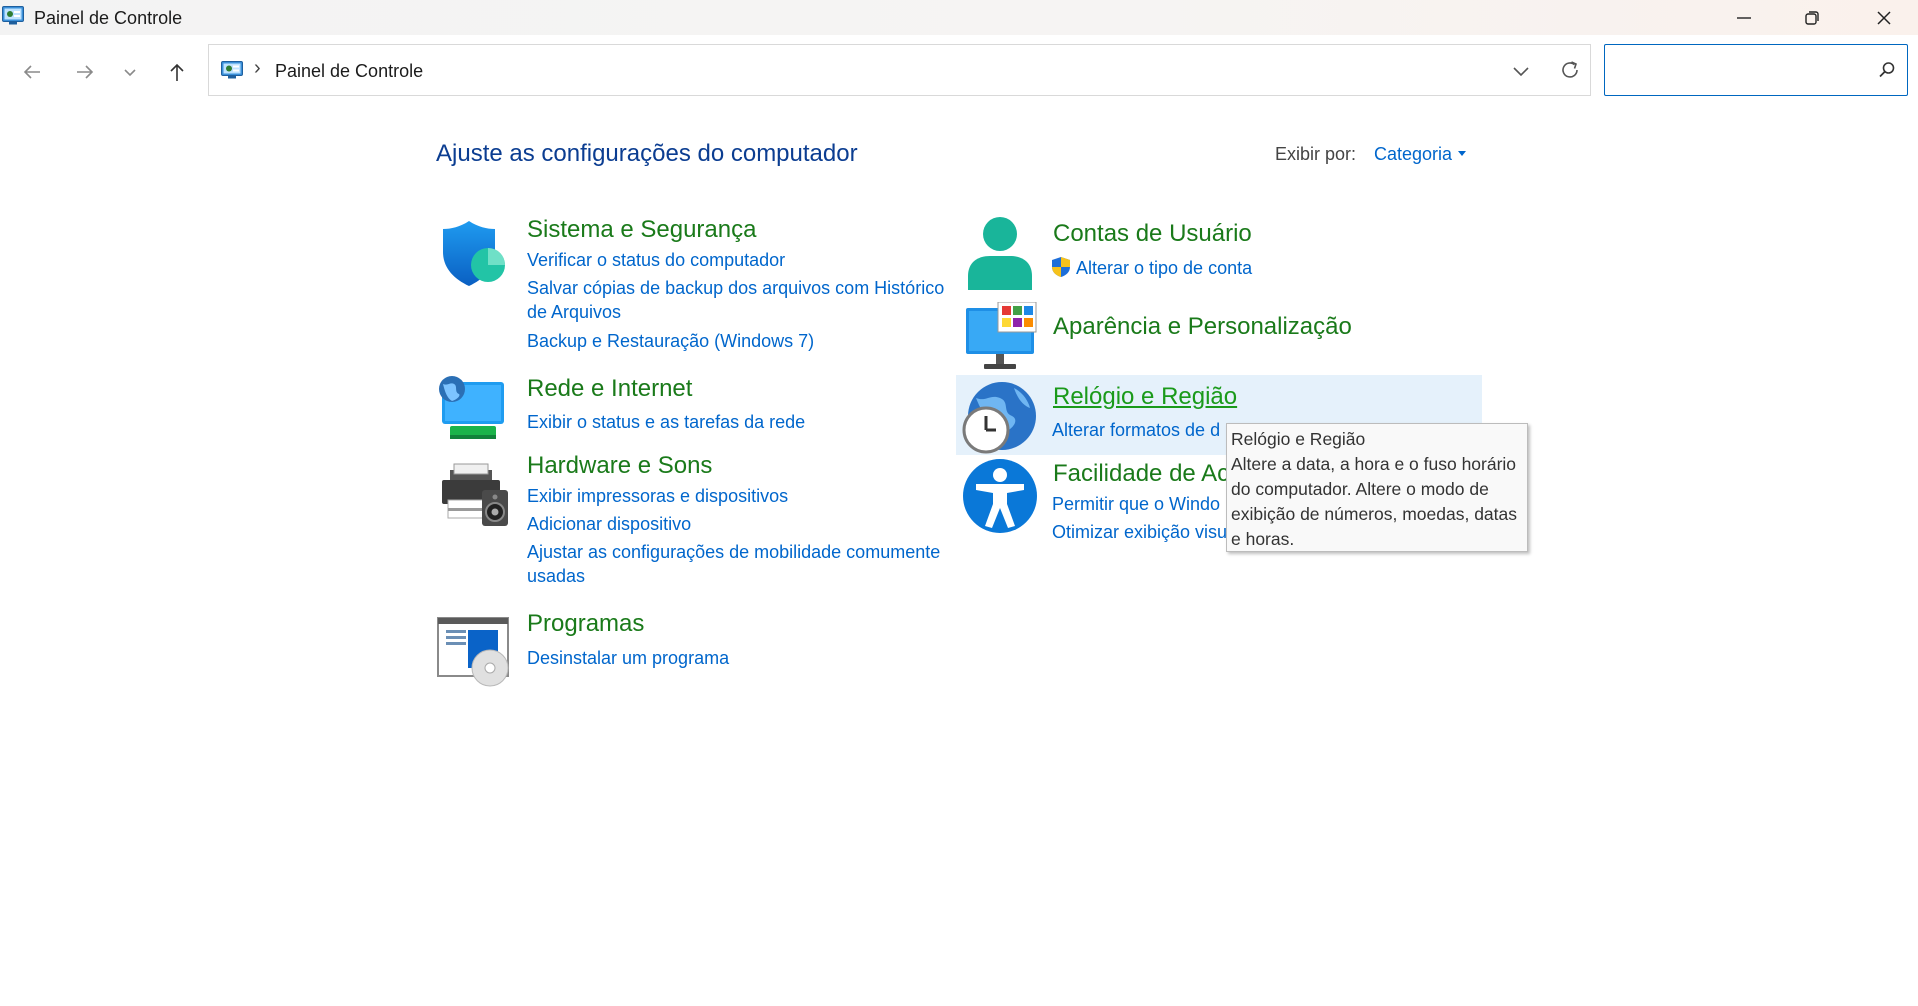 The height and width of the screenshot is (1006, 1918). I want to click on arrow-left-icon, so click(31, 72).